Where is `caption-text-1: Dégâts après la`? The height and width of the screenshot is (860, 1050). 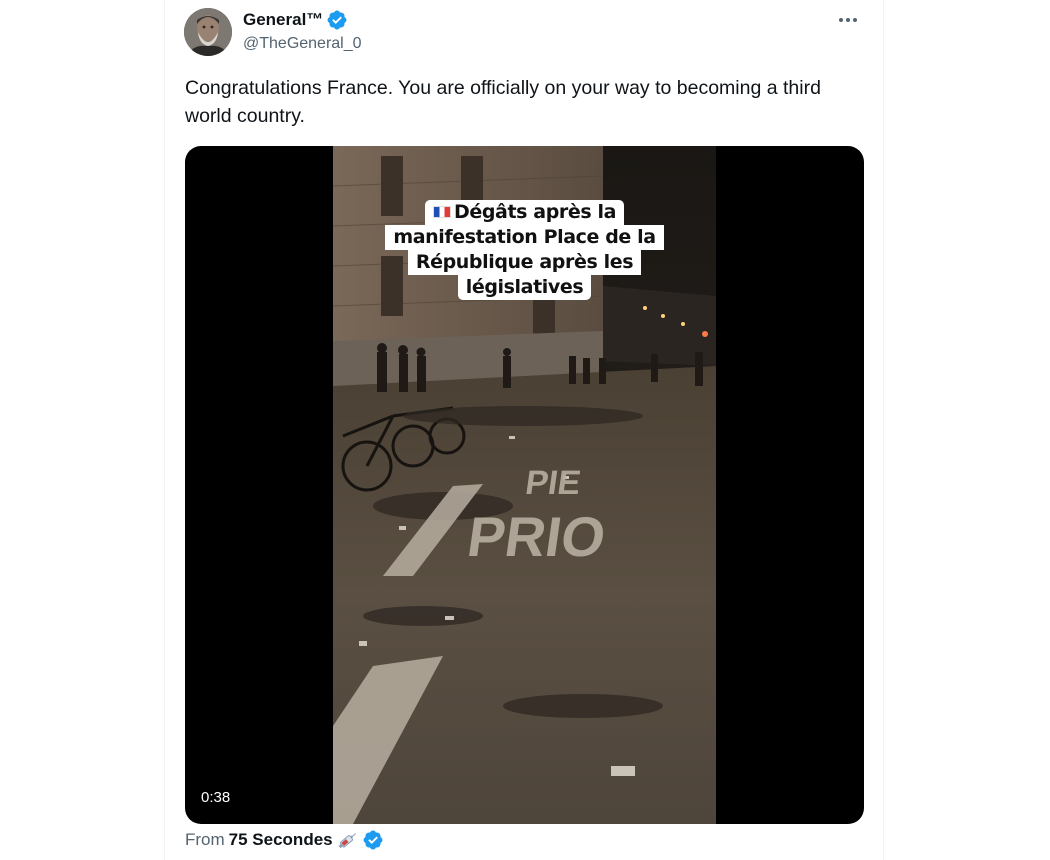 caption-text-1: Dégâts après la is located at coordinates (535, 212).